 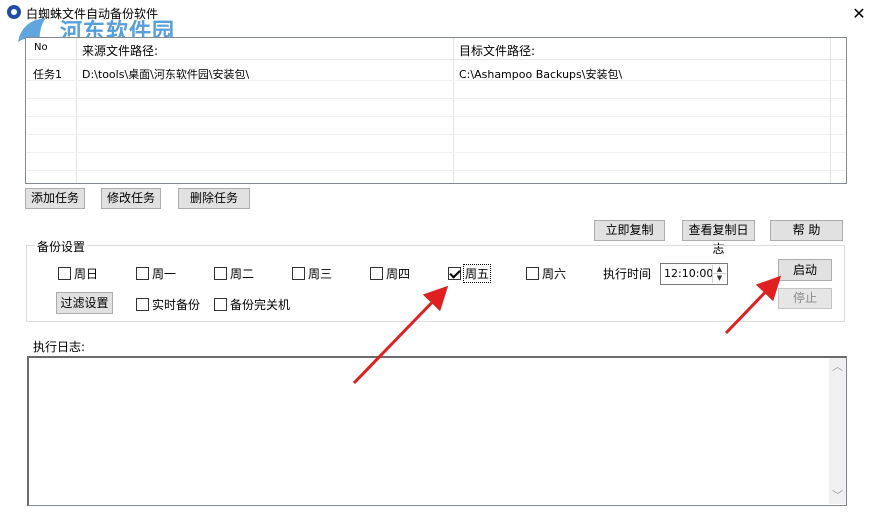 I want to click on view-log-button: 查看复制日志, so click(x=718, y=238).